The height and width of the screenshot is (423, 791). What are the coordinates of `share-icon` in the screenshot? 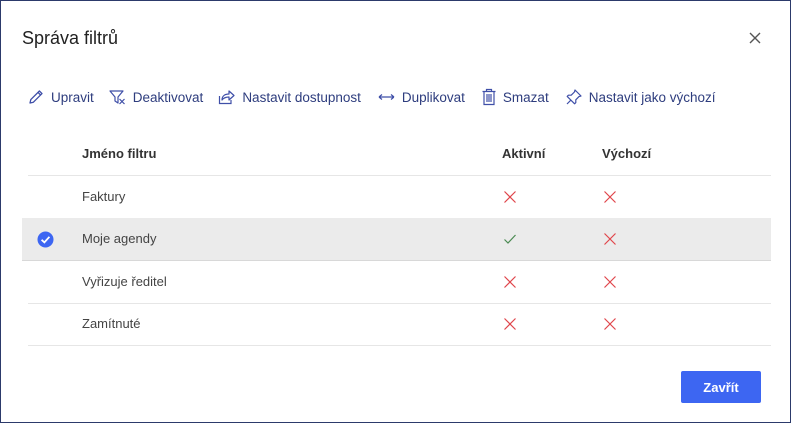 It's located at (227, 97).